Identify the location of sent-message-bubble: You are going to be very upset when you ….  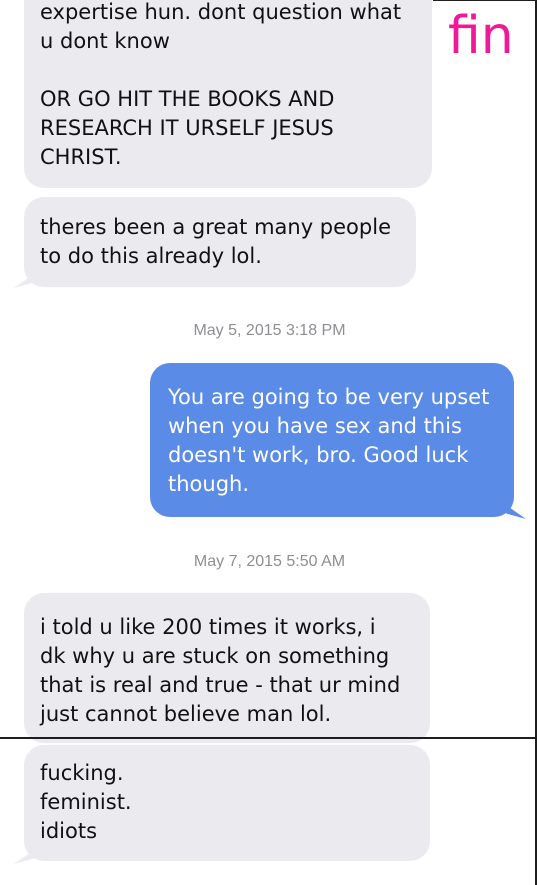
(332, 440).